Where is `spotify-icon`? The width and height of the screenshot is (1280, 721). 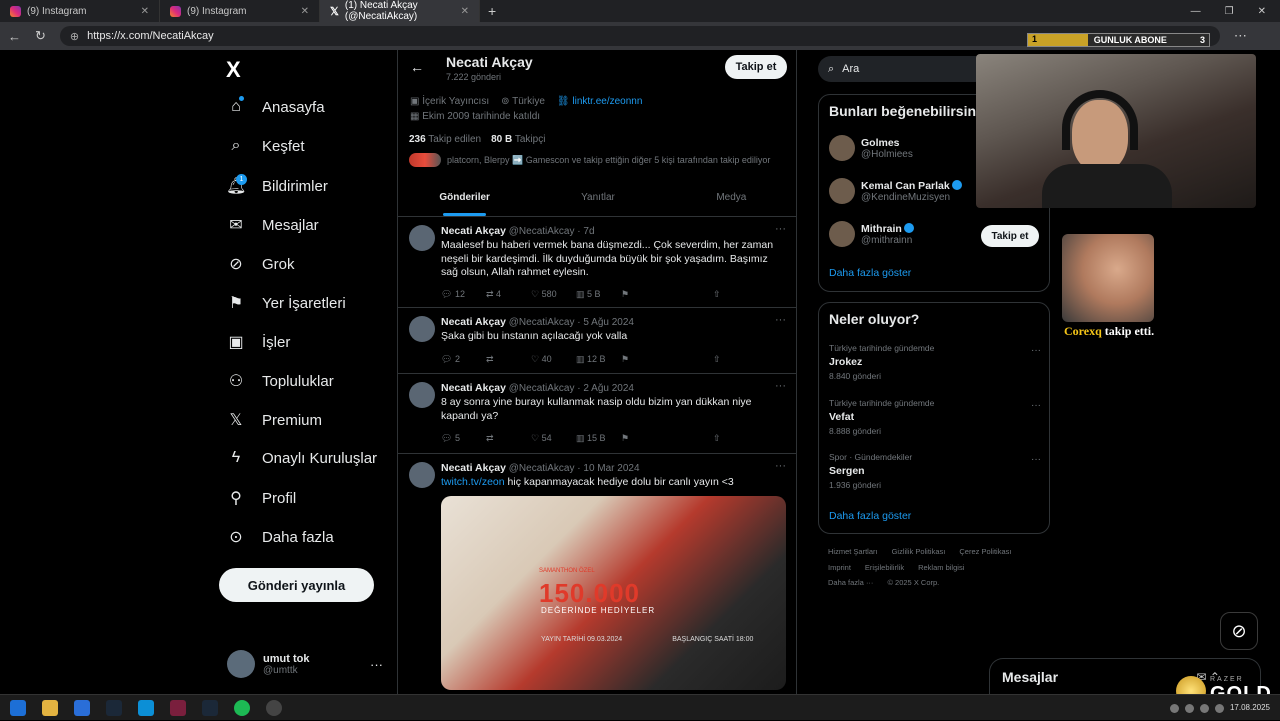
spotify-icon is located at coordinates (242, 707).